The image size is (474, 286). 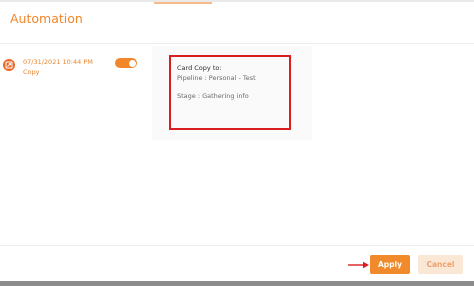 I want to click on header-divider, so click(x=237, y=43).